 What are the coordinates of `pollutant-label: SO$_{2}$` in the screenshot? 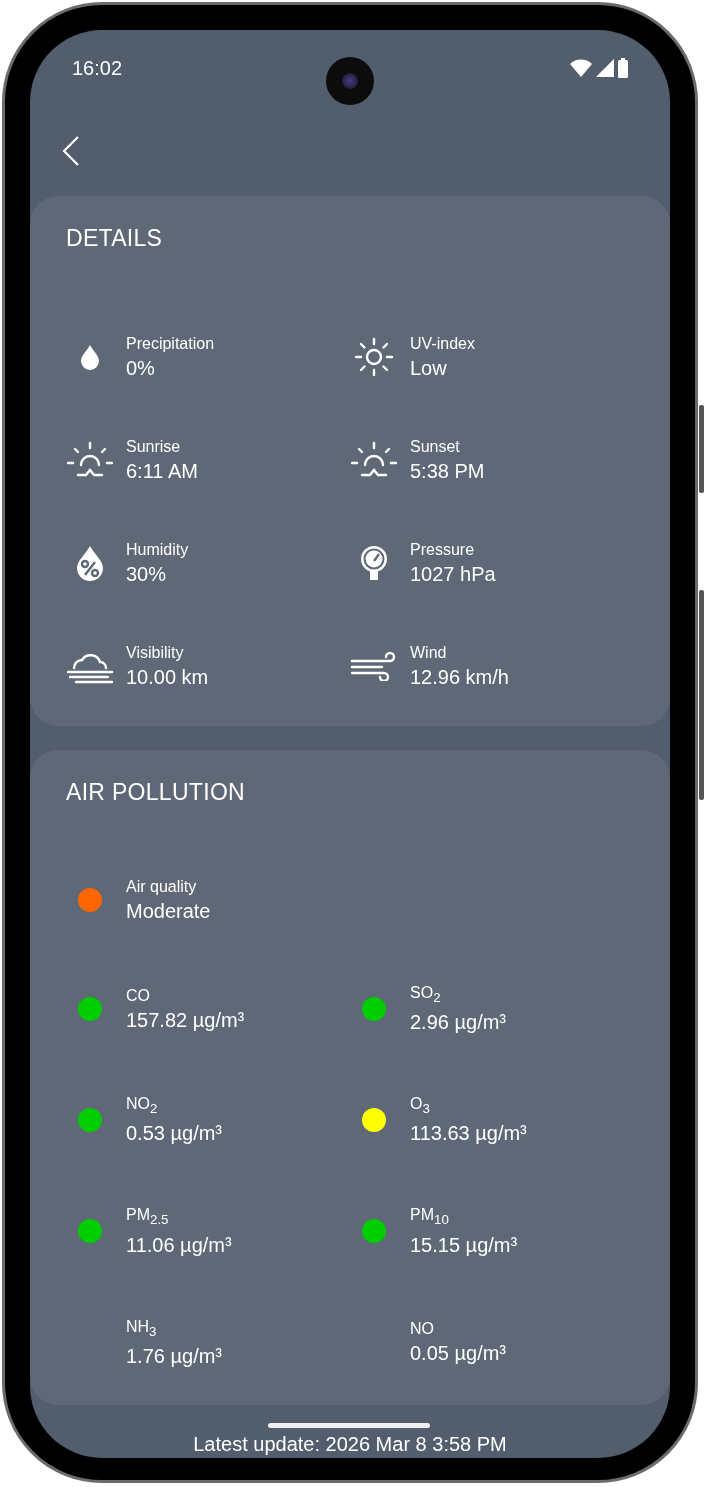 It's located at (426, 995).